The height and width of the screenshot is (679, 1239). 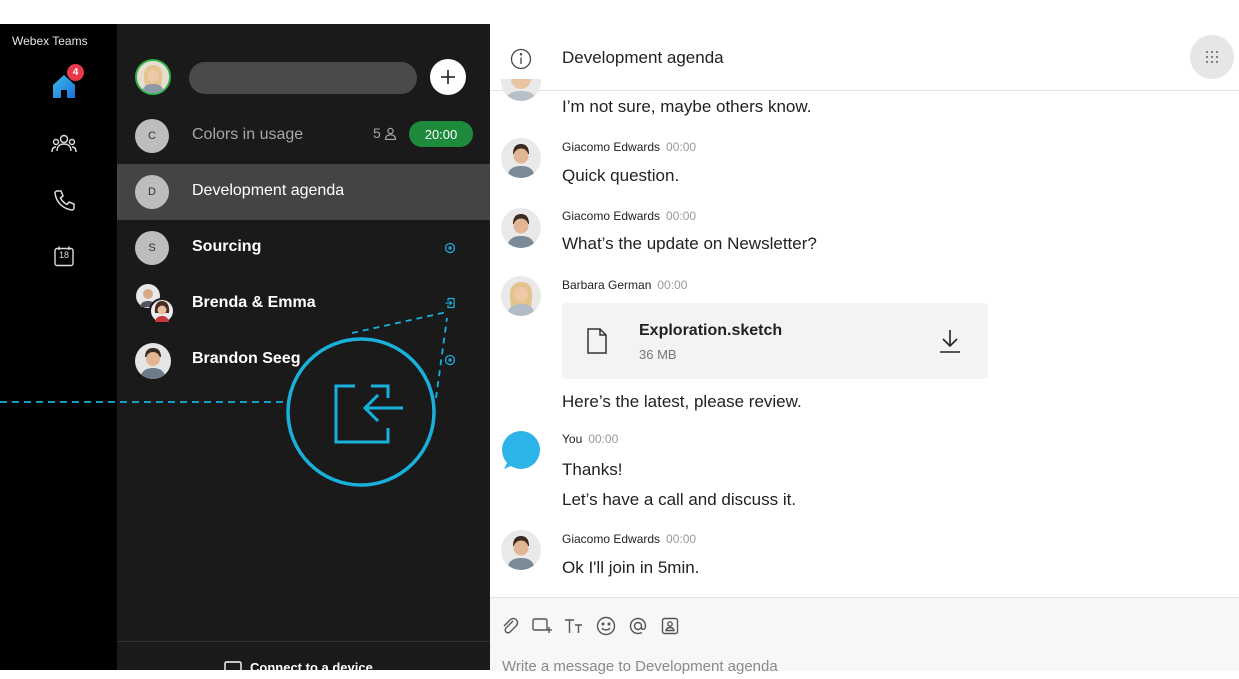 What do you see at coordinates (390, 133) in the screenshot?
I see `person-icon` at bounding box center [390, 133].